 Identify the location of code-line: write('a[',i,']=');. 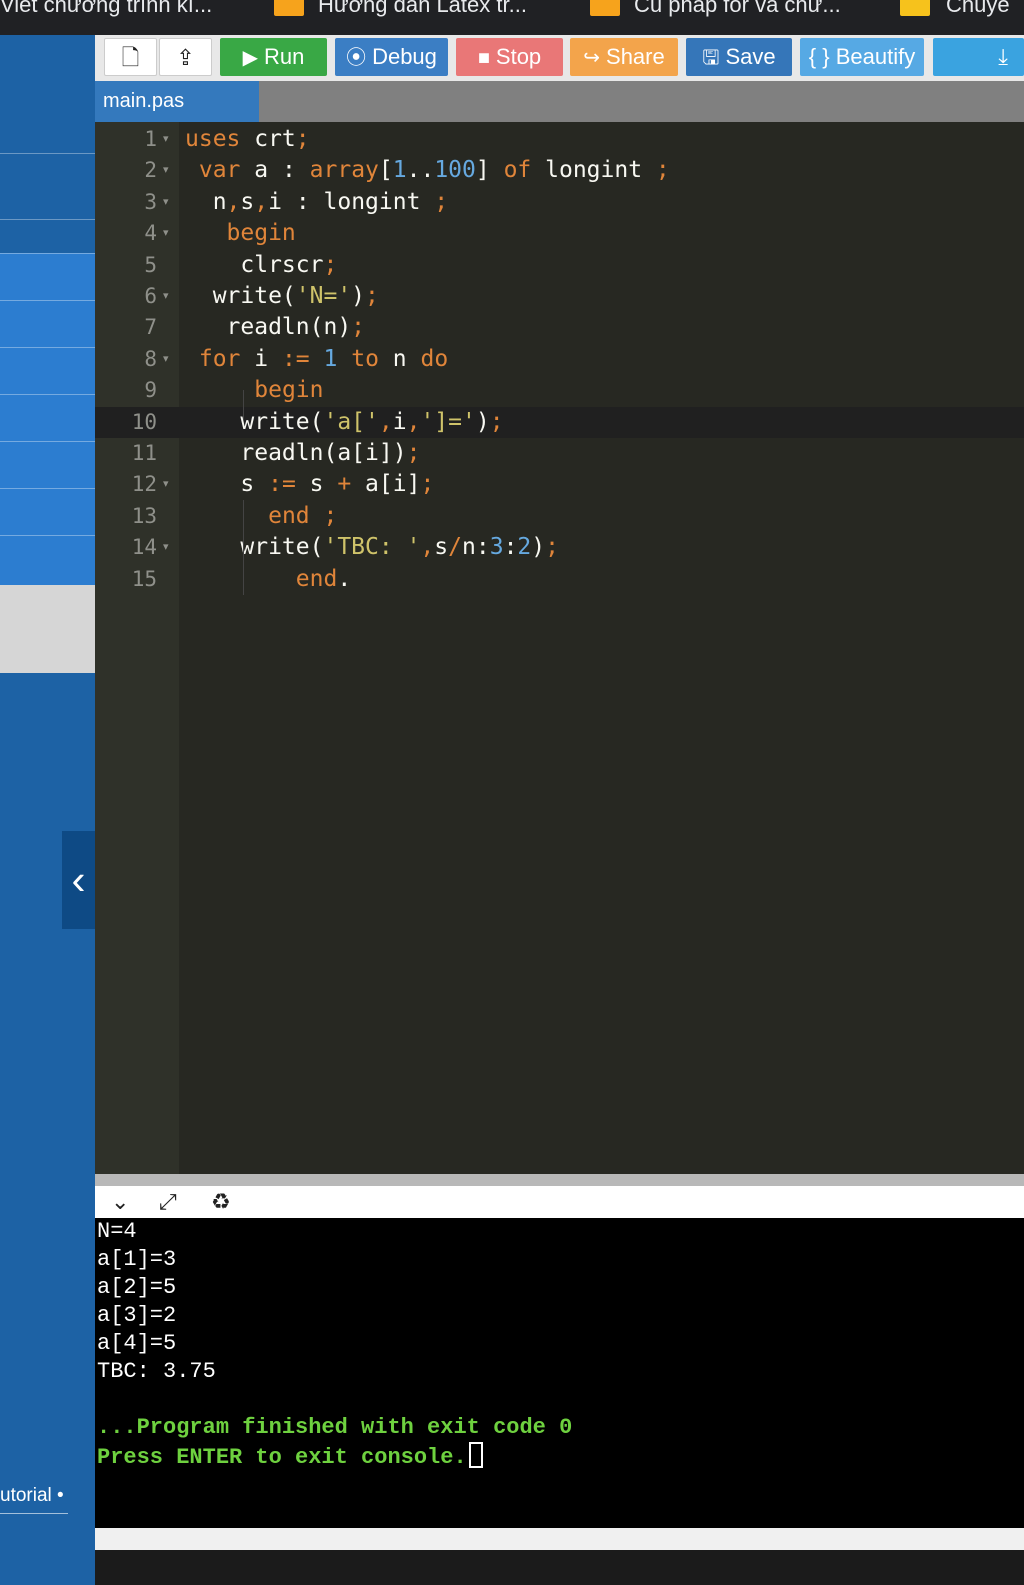
(344, 422).